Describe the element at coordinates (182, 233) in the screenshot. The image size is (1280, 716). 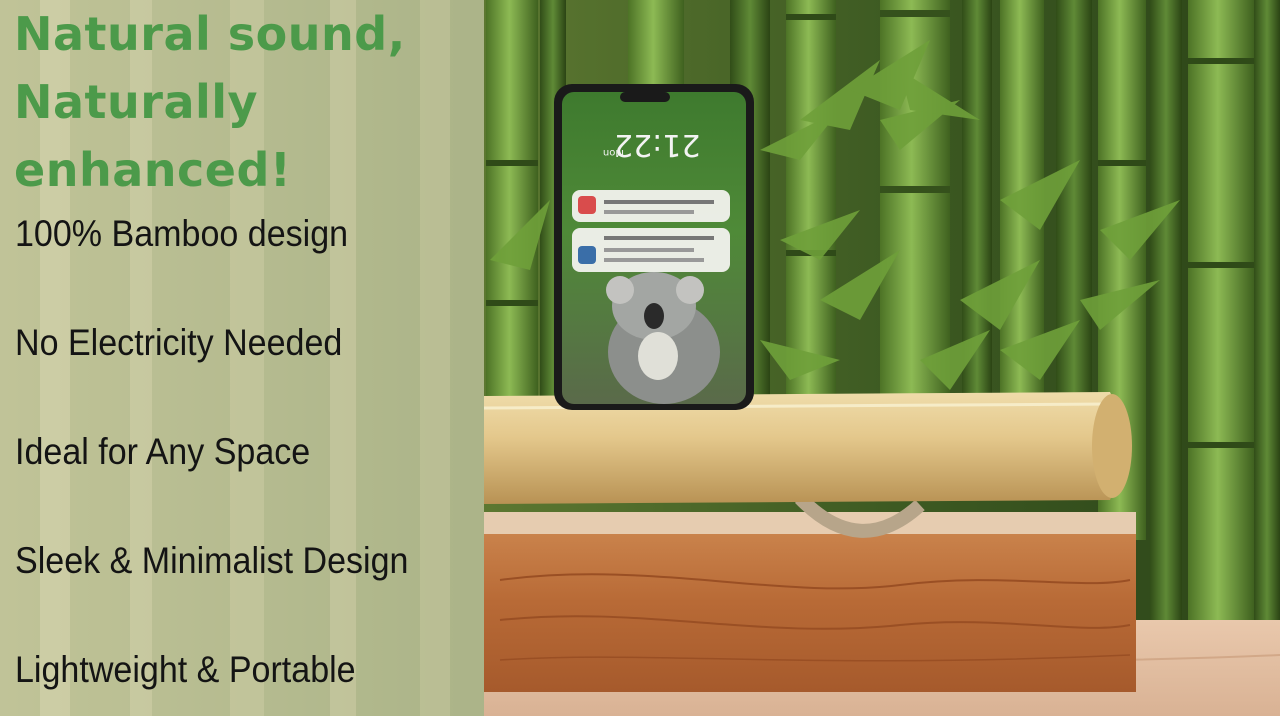
I see `feature-bamboo-design: 100% Bamboo design` at that location.